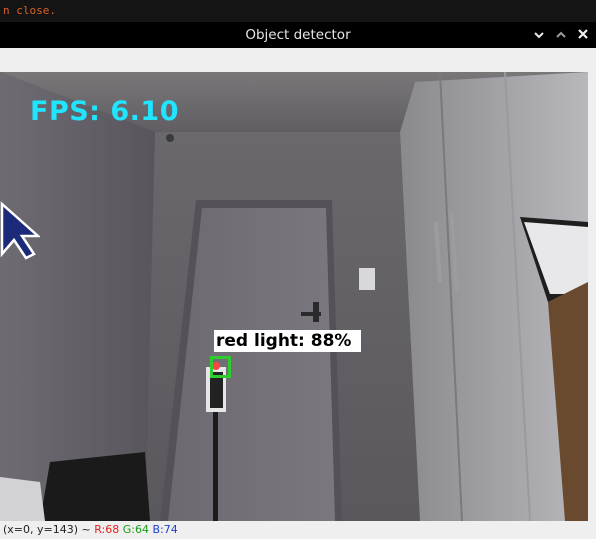 The image size is (596, 539). I want to click on window-title: Object detector, so click(298, 35).